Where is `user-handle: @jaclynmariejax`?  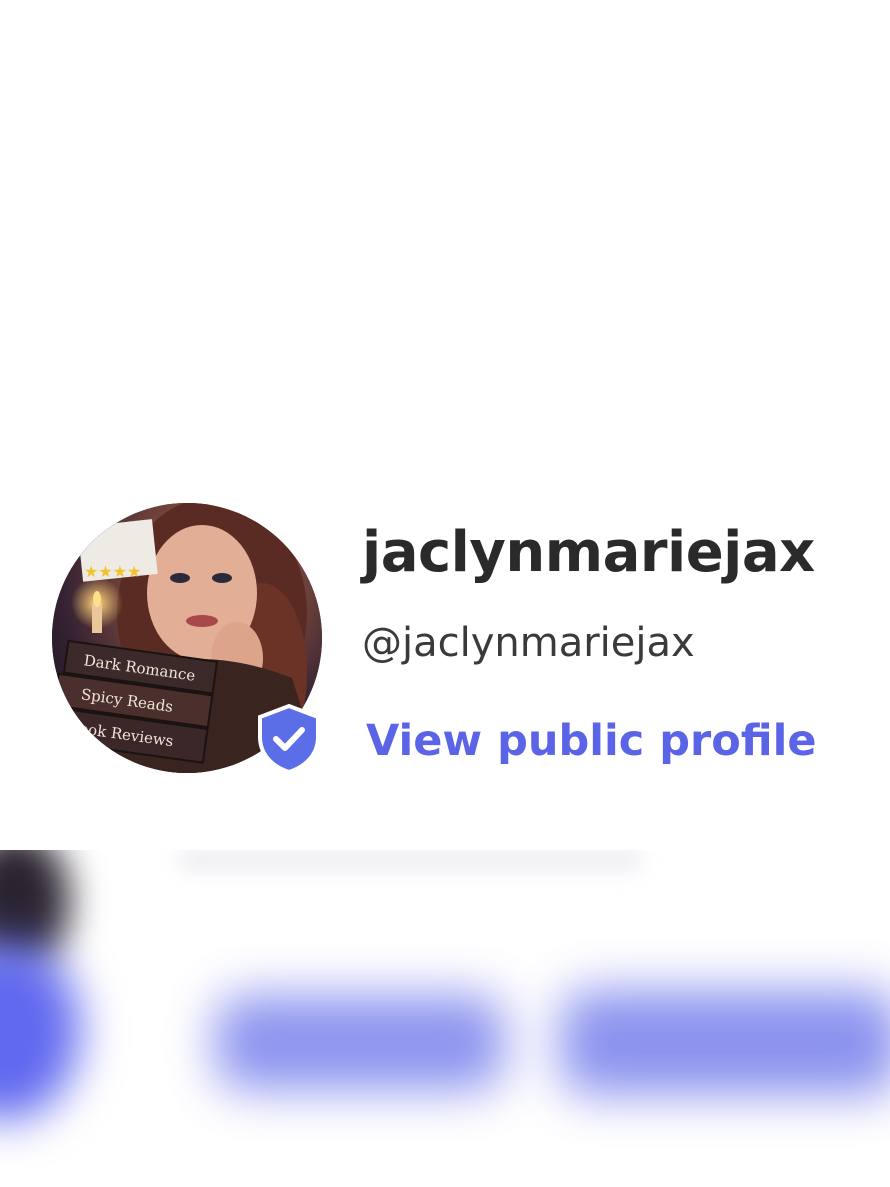
user-handle: @jaclynmariejax is located at coordinates (528, 643).